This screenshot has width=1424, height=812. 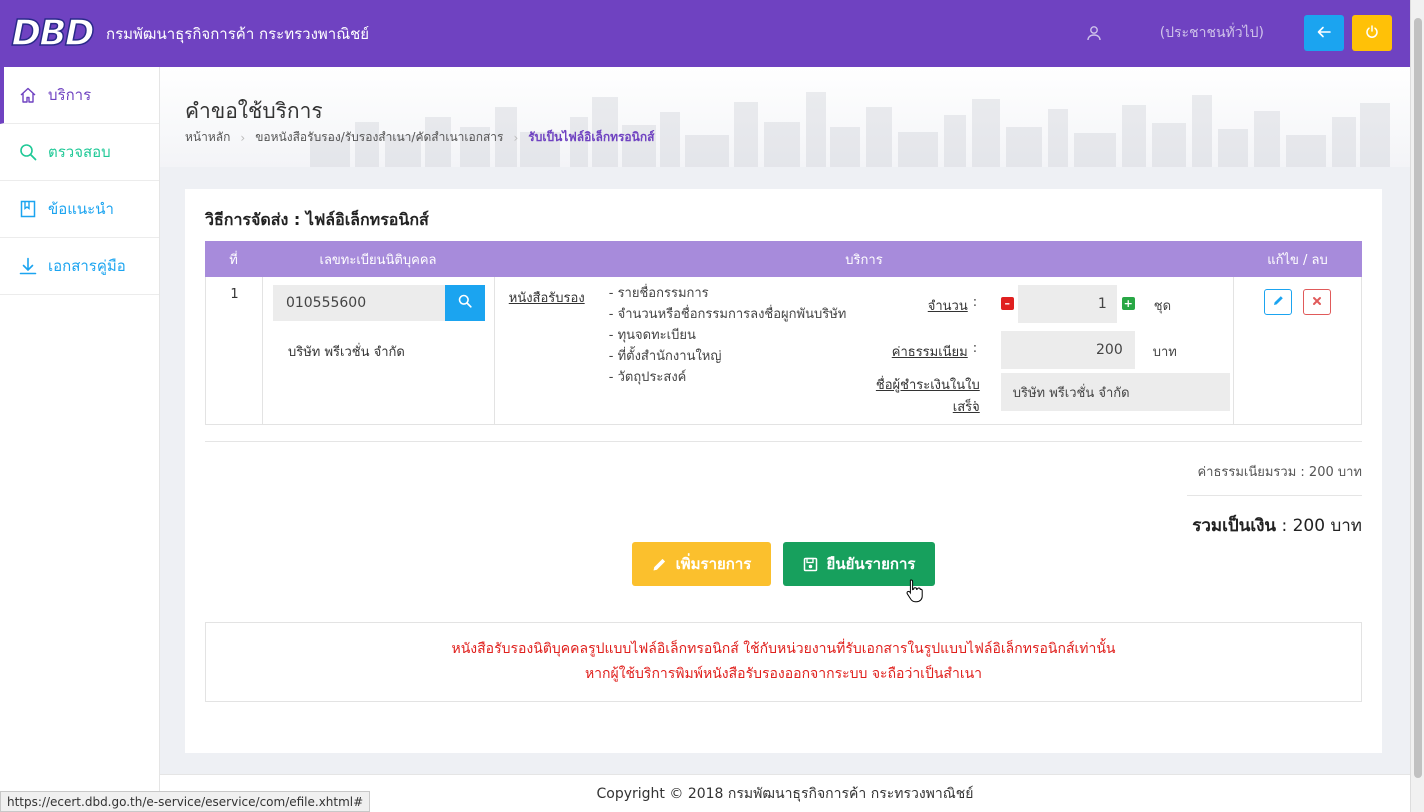 I want to click on sidebar-item-check: ตรวจสอบ, so click(x=79, y=152).